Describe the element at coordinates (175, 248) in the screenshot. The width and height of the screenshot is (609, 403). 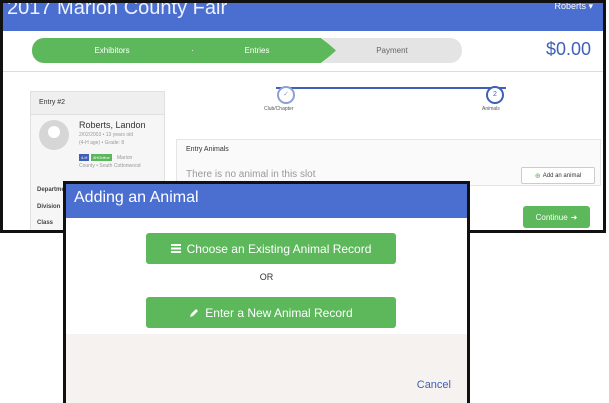
I see `list-icon` at that location.